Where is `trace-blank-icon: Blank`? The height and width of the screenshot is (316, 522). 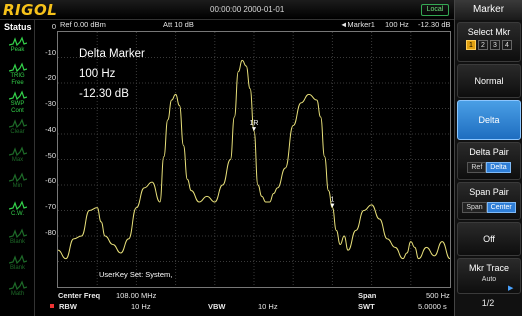 trace-blank-icon: Blank is located at coordinates (17, 241).